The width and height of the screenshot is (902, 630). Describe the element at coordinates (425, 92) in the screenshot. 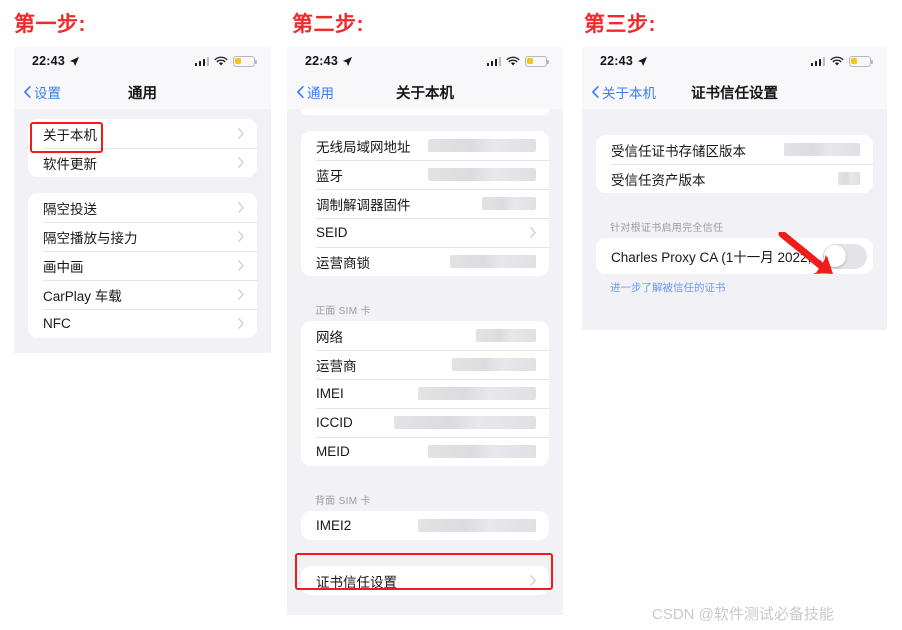

I see `nav-bar: 通用 关于本机` at that location.